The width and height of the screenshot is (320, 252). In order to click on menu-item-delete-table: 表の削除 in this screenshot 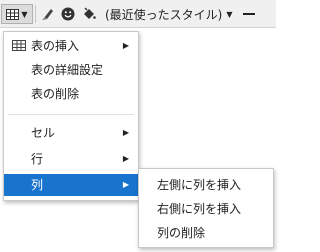, I will do `click(71, 94)`.